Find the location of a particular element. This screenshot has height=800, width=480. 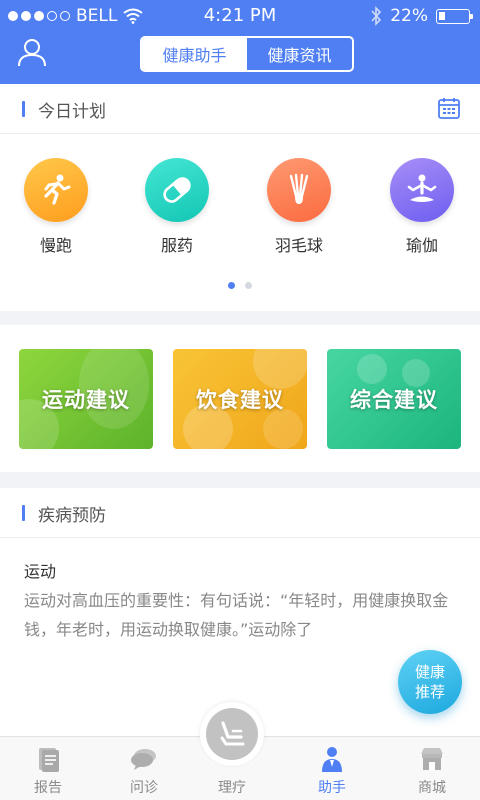

tab-label: 理疗 is located at coordinates (232, 788).